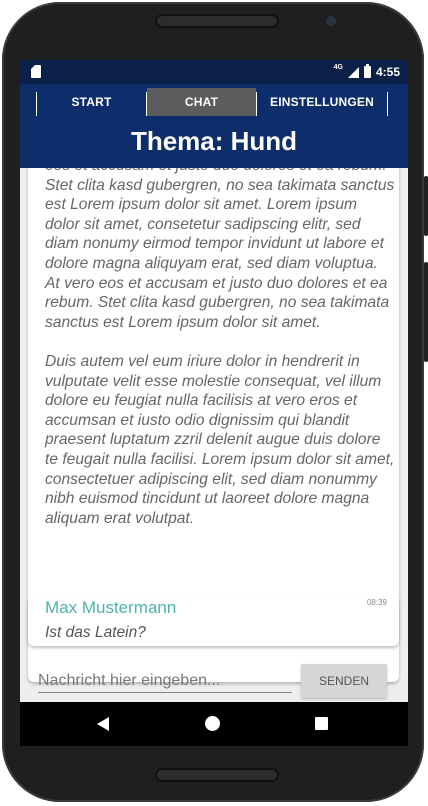 The height and width of the screenshot is (806, 428). What do you see at coordinates (426, 206) in the screenshot?
I see `power-button` at bounding box center [426, 206].